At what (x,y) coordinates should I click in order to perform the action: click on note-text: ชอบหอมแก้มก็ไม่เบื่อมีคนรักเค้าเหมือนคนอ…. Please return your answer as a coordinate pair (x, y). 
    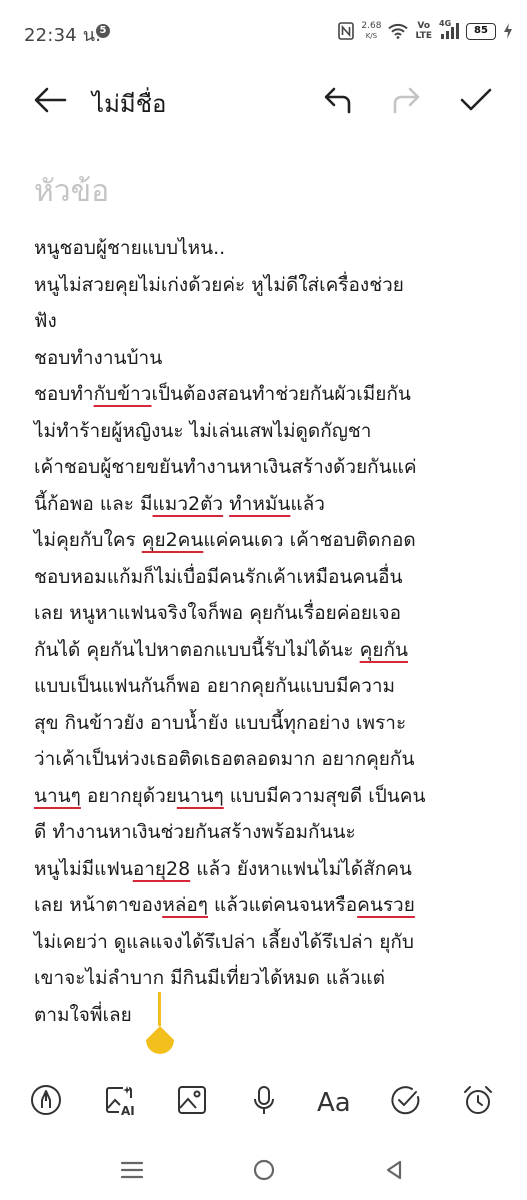
    Looking at the image, I should click on (218, 576).